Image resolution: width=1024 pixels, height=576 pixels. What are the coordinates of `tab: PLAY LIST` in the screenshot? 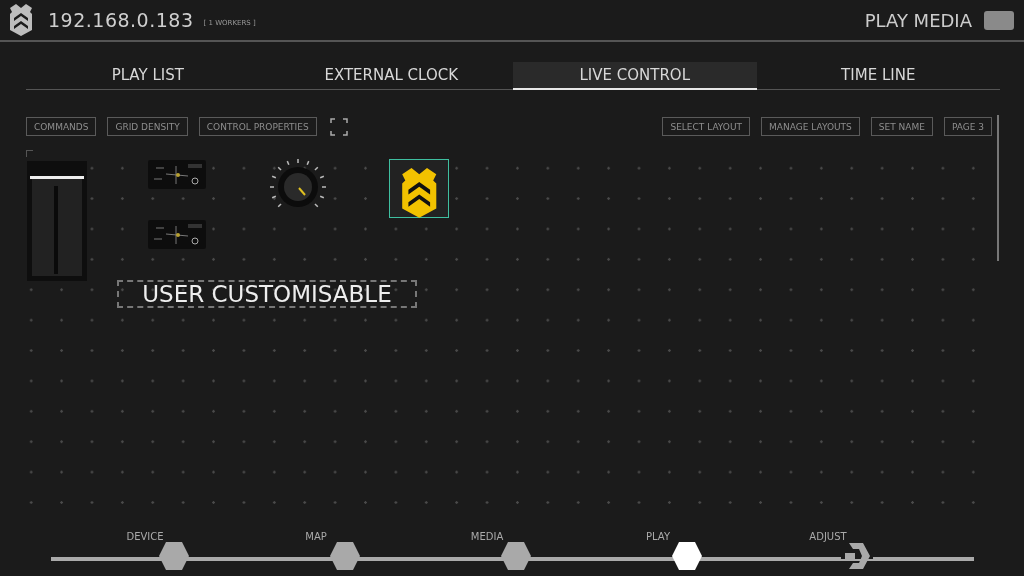 It's located at (148, 76).